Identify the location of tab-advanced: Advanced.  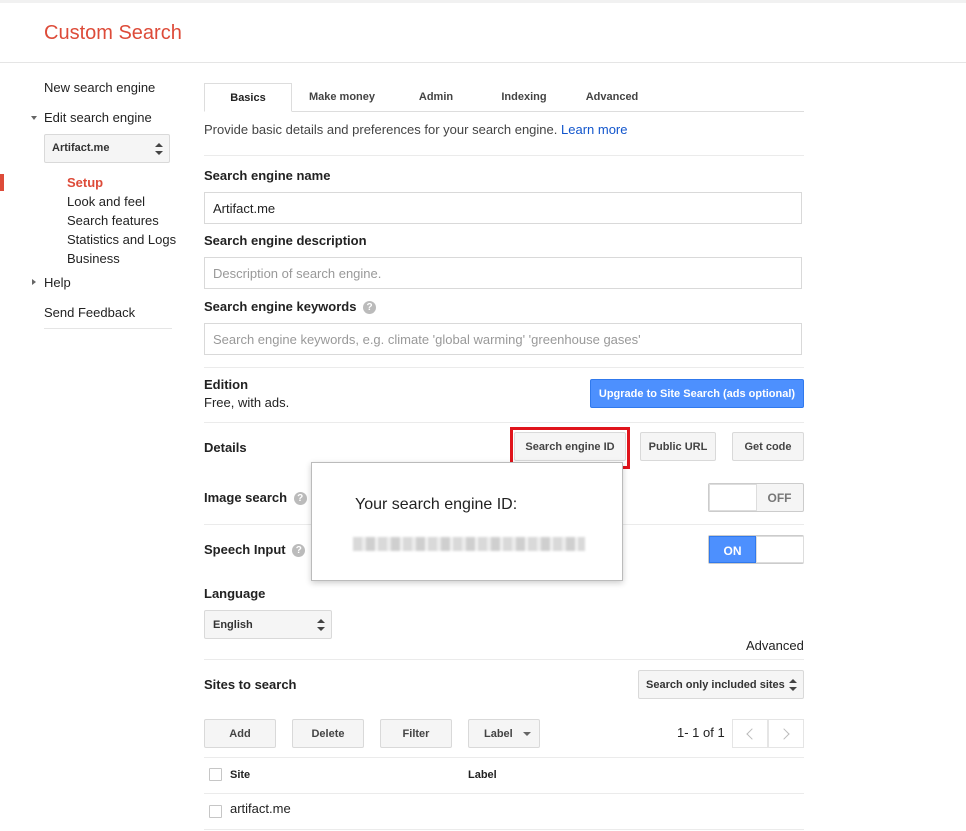
(612, 97).